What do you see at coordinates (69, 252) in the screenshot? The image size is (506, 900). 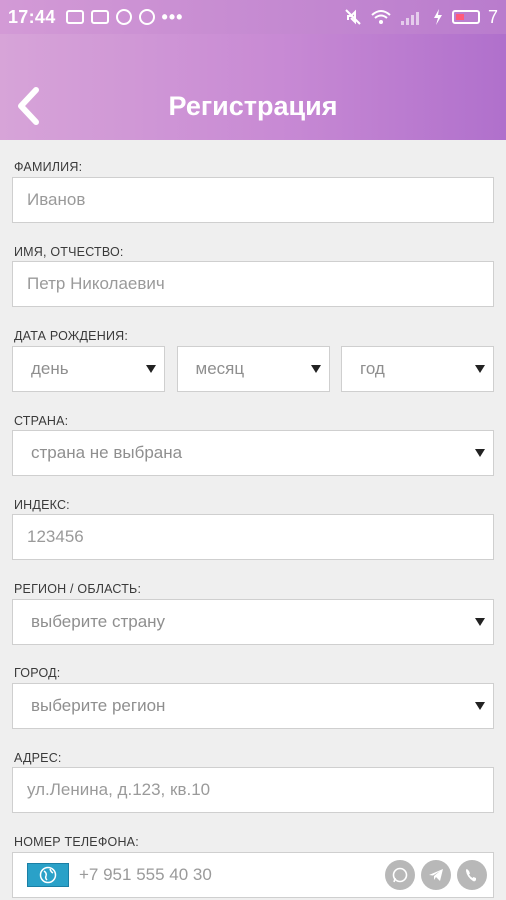 I see `first-middle-name-label: ИМЯ, ОТЧЕСТВО:` at bounding box center [69, 252].